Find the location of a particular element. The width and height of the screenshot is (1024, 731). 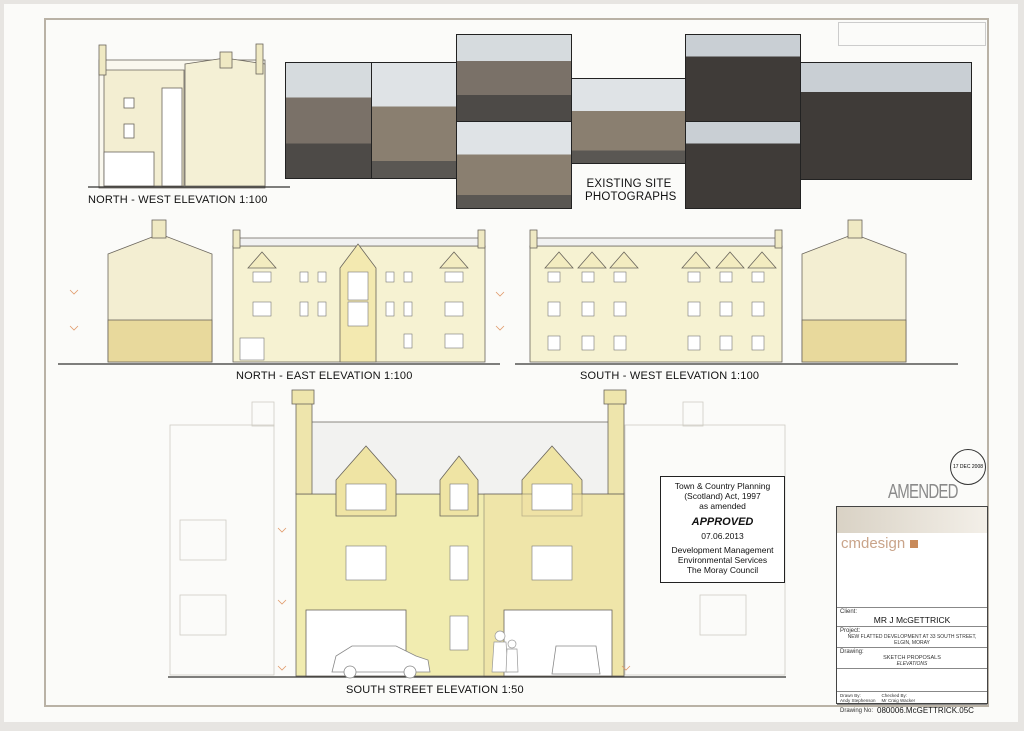

firm-logo-icon is located at coordinates (913, 544).